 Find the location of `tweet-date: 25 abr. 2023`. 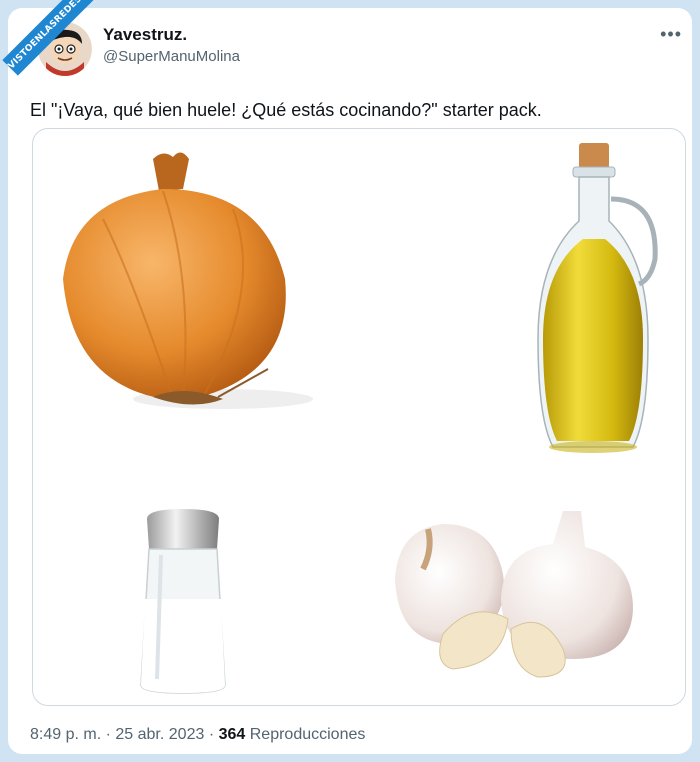

tweet-date: 25 abr. 2023 is located at coordinates (159, 734).